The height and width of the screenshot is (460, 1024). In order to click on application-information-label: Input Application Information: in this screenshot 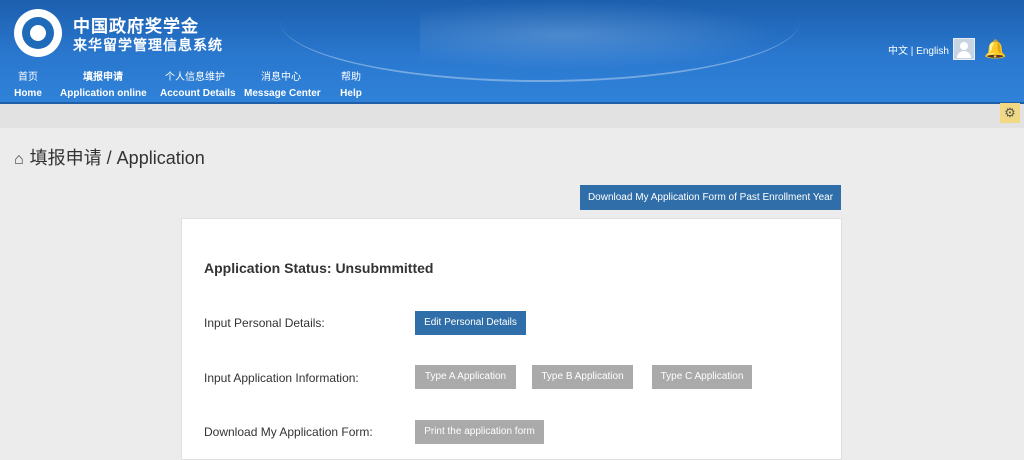, I will do `click(281, 378)`.